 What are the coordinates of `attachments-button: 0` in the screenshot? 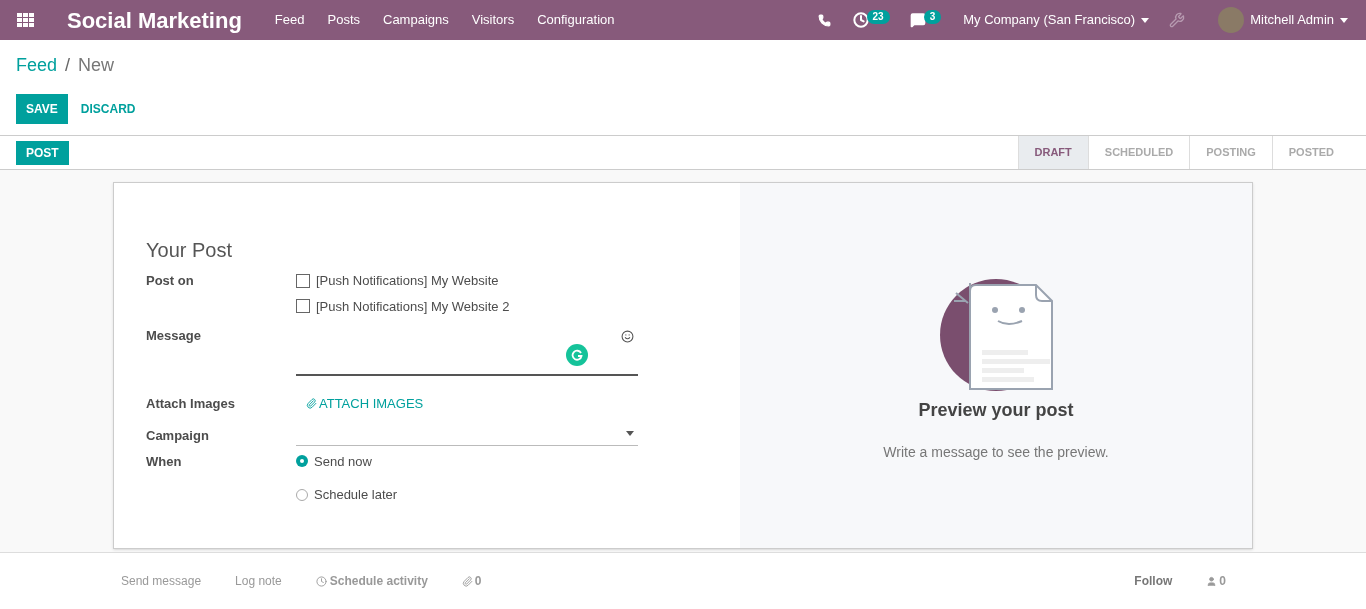 It's located at (471, 581).